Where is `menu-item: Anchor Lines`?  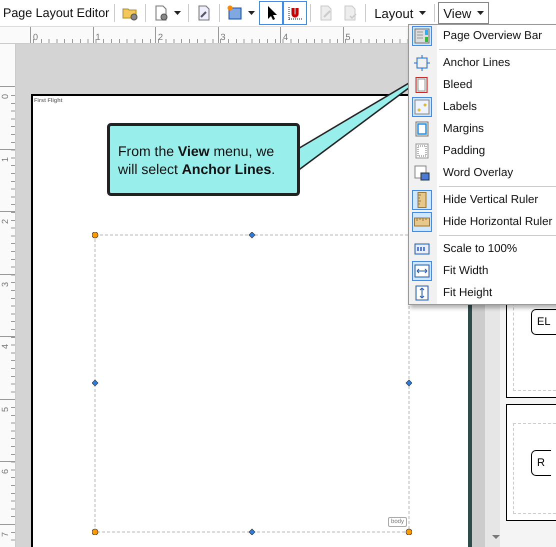 menu-item: Anchor Lines is located at coordinates (482, 63).